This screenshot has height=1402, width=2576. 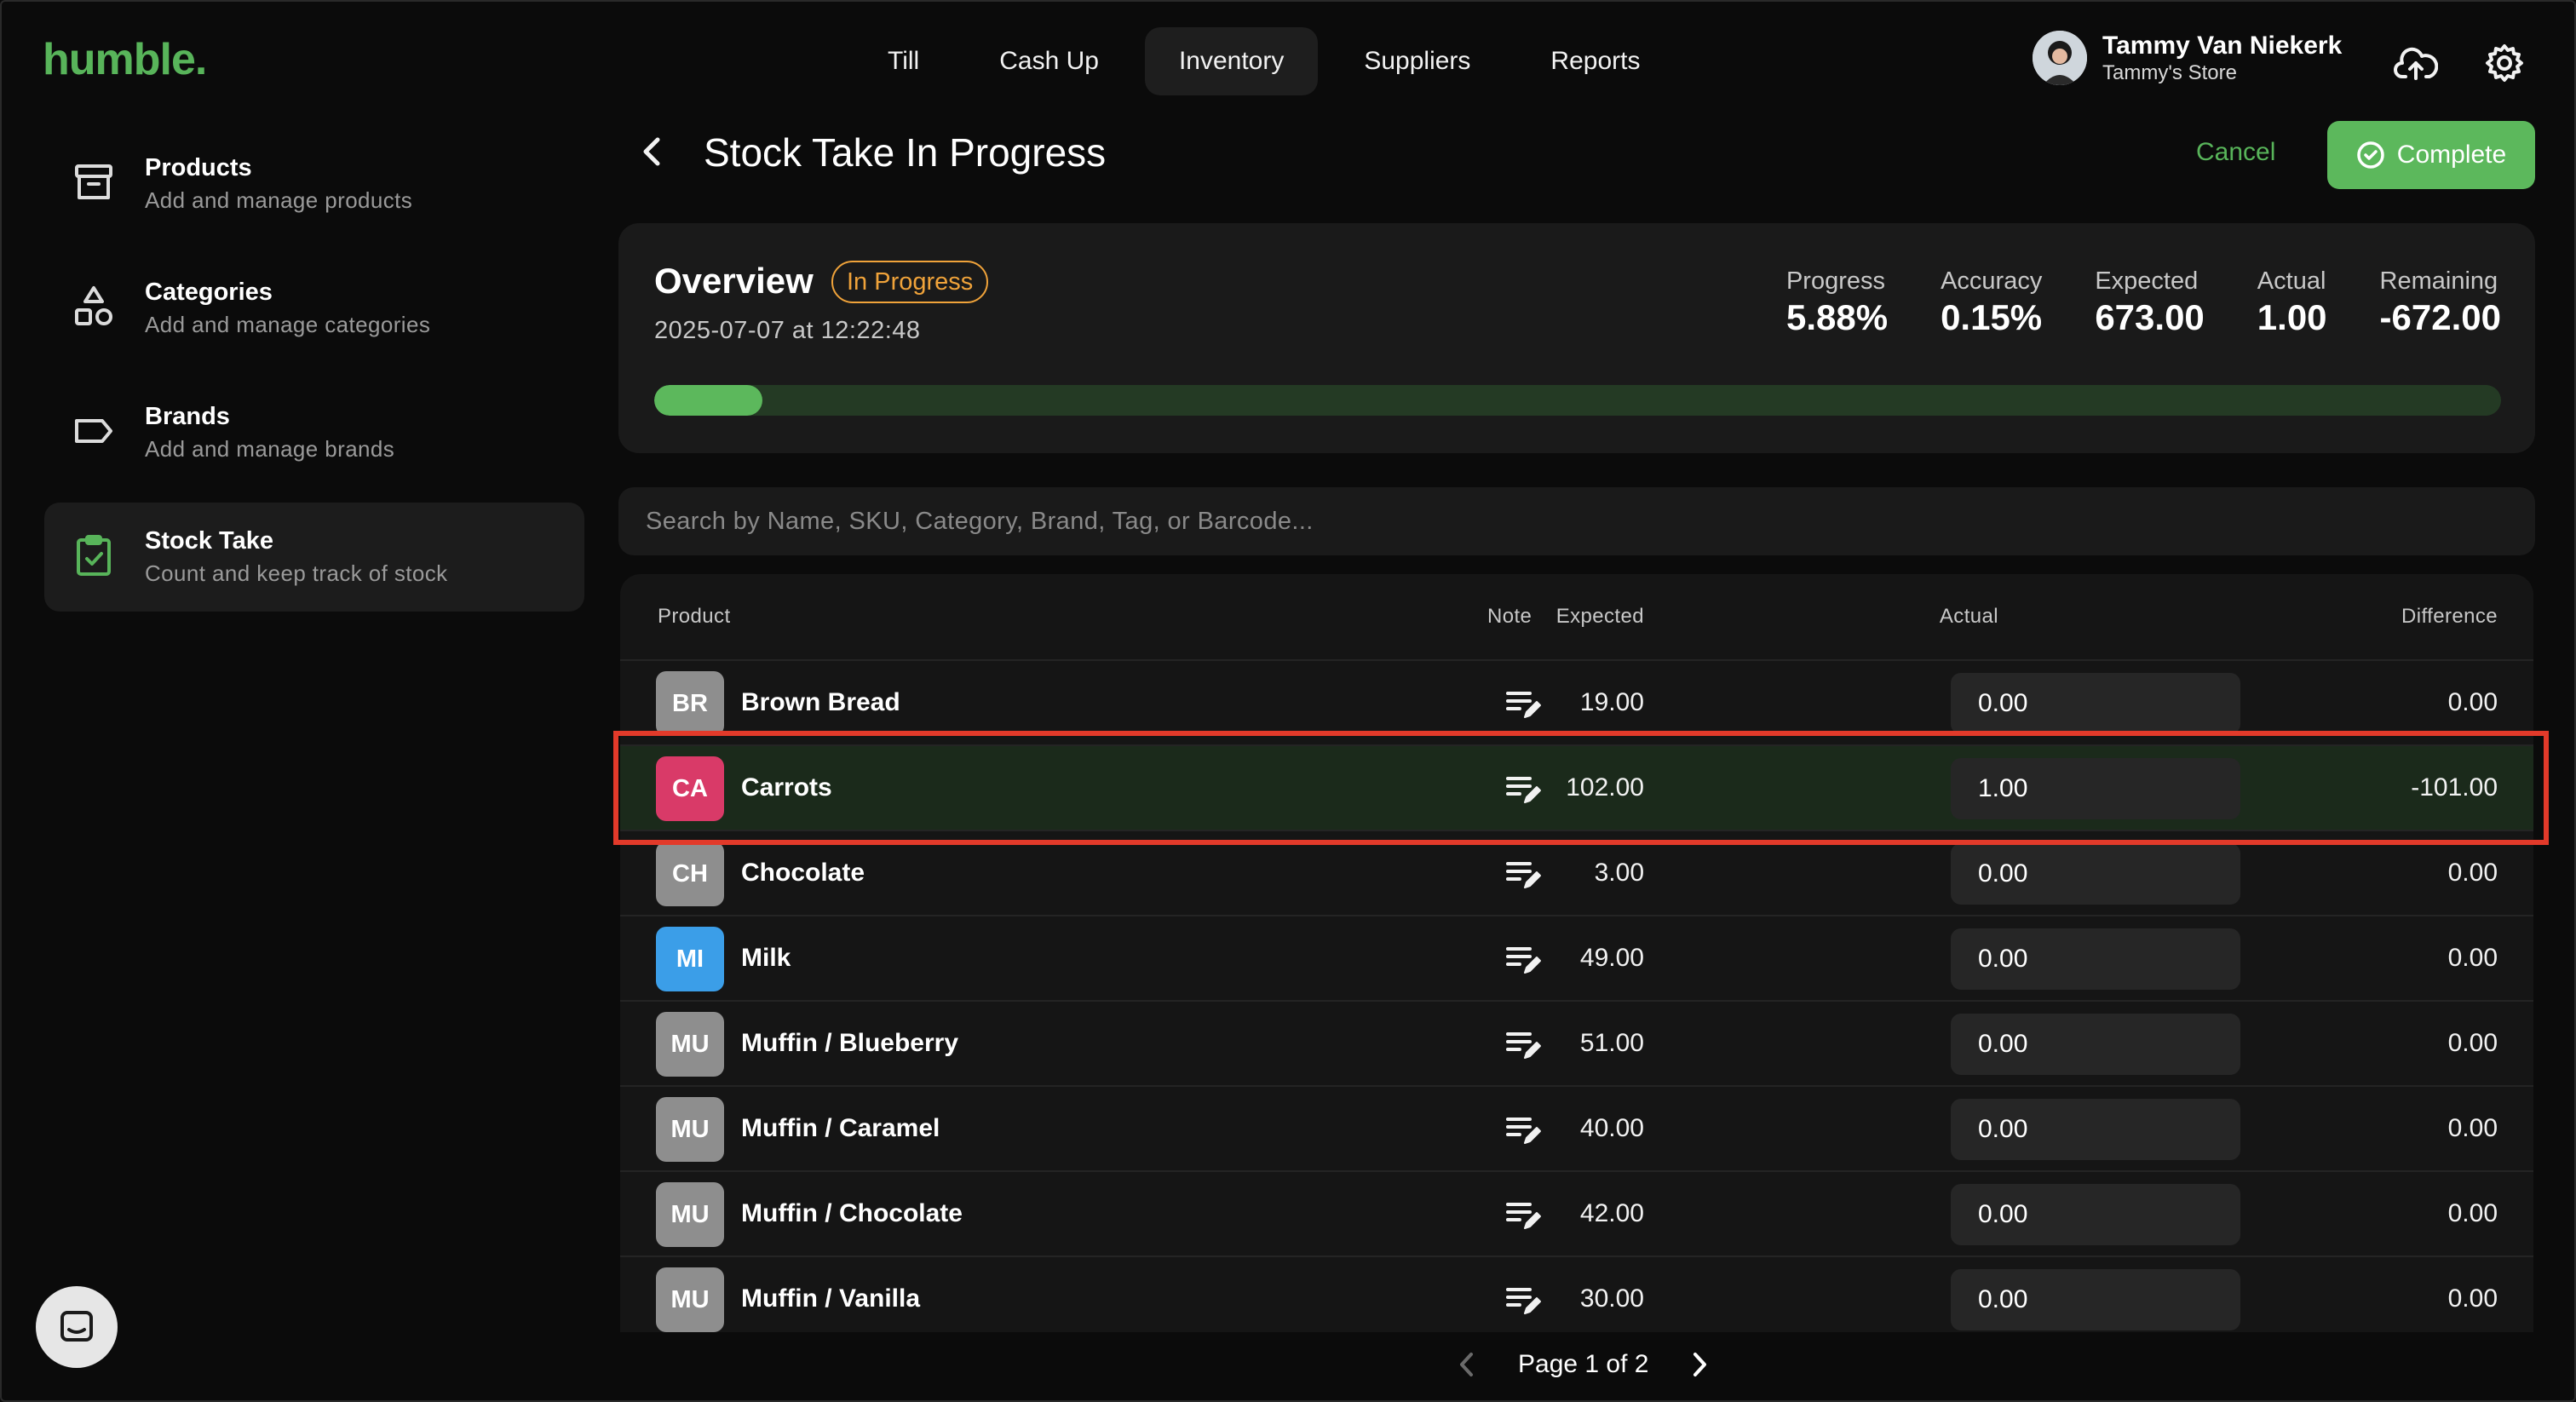 What do you see at coordinates (94, 182) in the screenshot?
I see `archive-box-icon` at bounding box center [94, 182].